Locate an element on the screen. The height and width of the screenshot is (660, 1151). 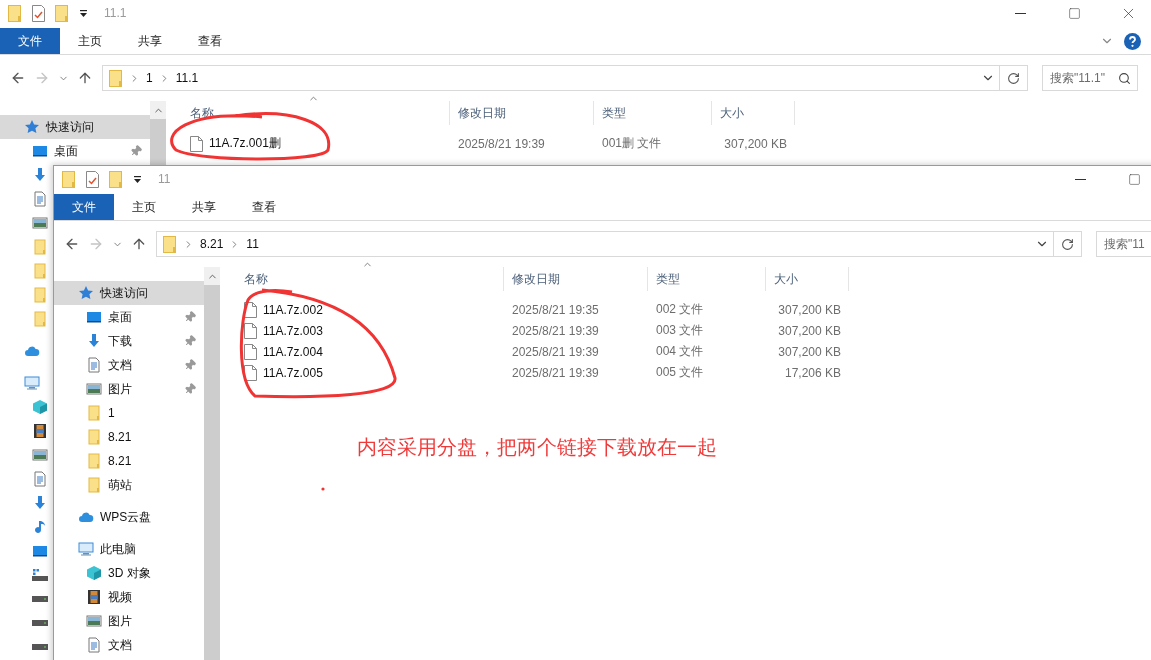
breadcrumb: 8.21 is located at coordinates (212, 244).